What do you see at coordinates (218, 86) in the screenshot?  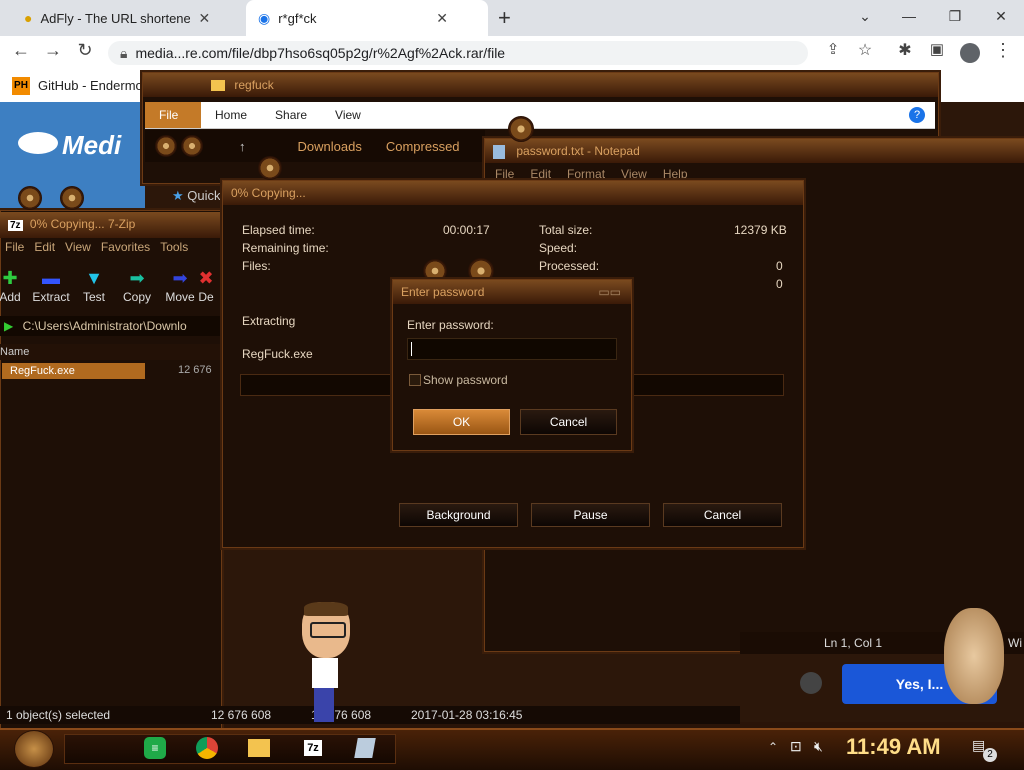 I see `folder-icon` at bounding box center [218, 86].